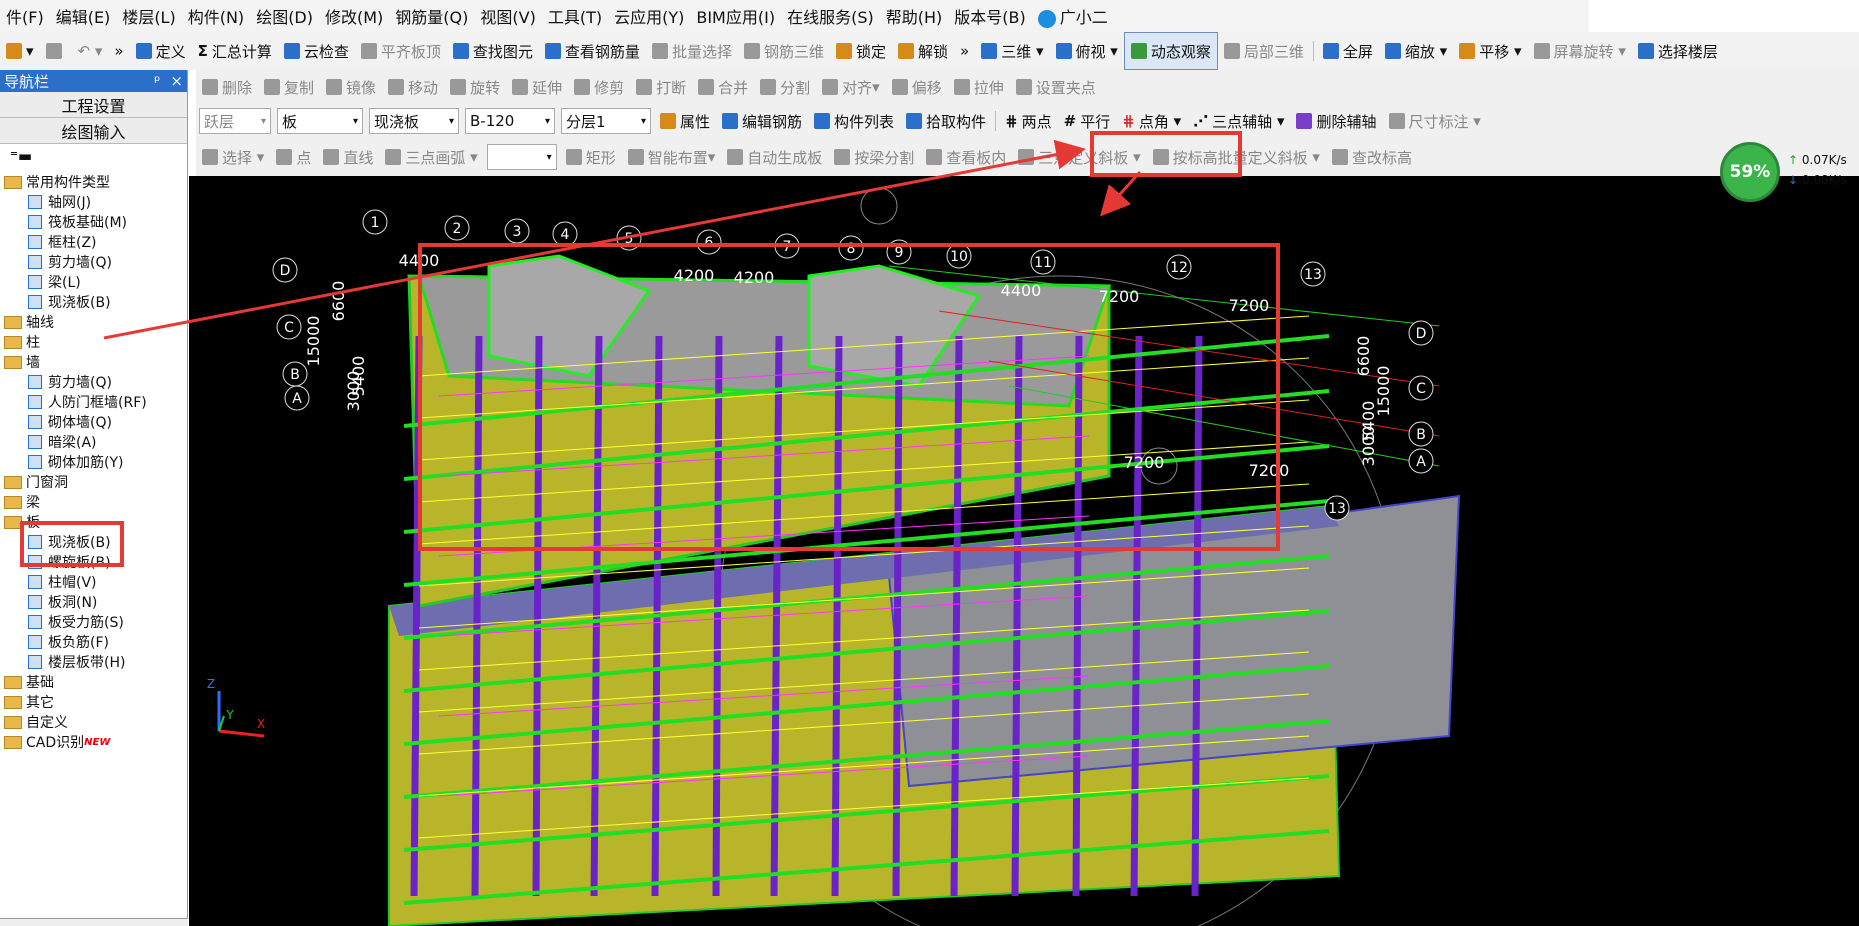 This screenshot has width=1859, height=926. I want to click on open-button: ▾, so click(20, 51).